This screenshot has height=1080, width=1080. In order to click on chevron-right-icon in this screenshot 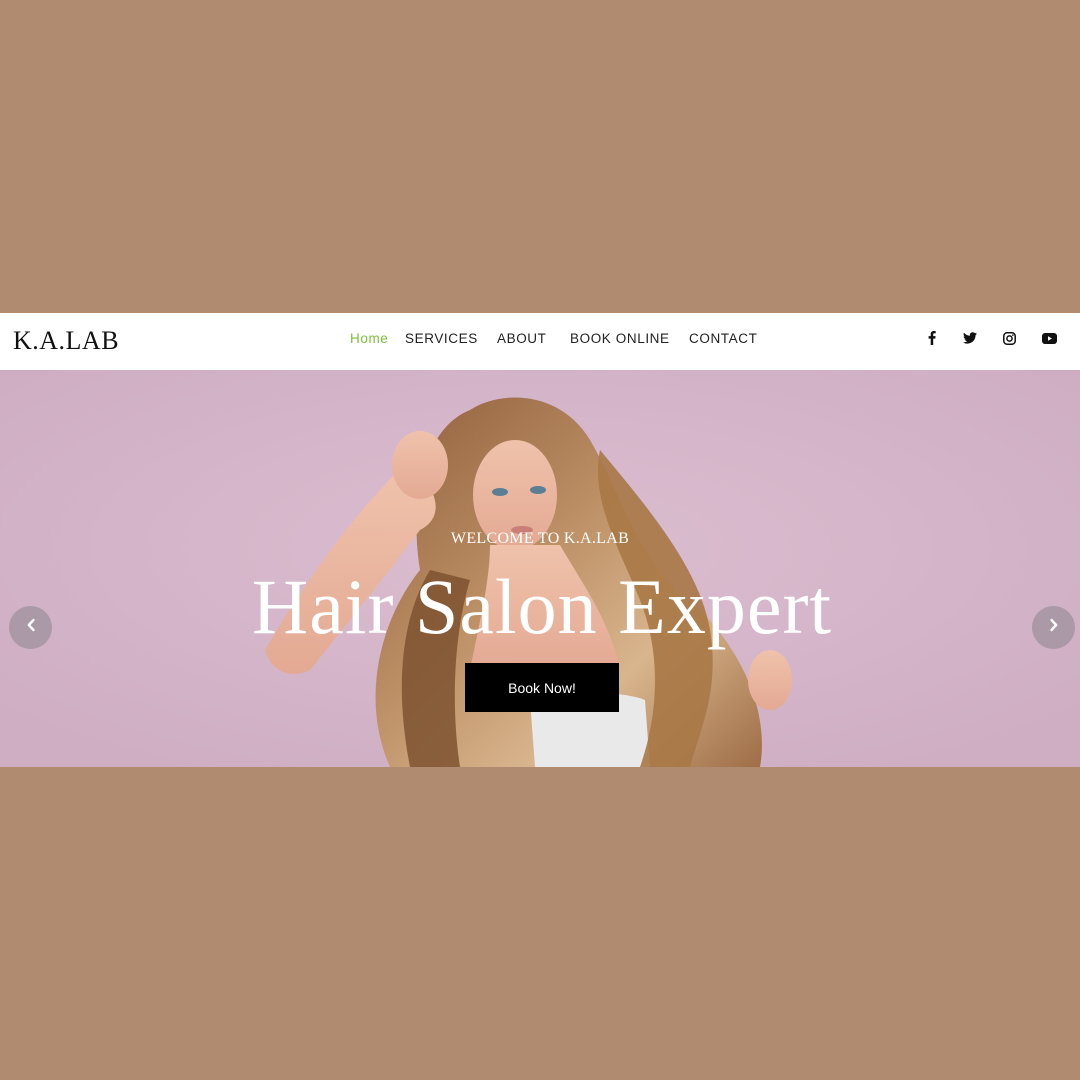, I will do `click(1054, 627)`.